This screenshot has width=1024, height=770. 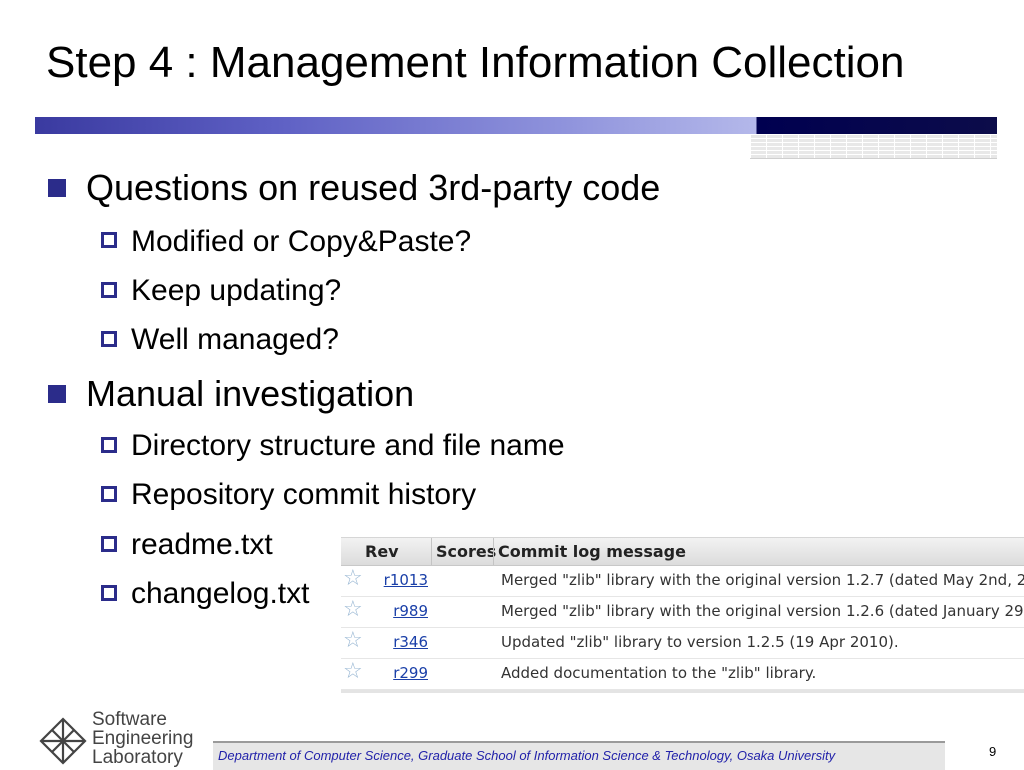 What do you see at coordinates (406, 580) in the screenshot?
I see `revision-link: r1013` at bounding box center [406, 580].